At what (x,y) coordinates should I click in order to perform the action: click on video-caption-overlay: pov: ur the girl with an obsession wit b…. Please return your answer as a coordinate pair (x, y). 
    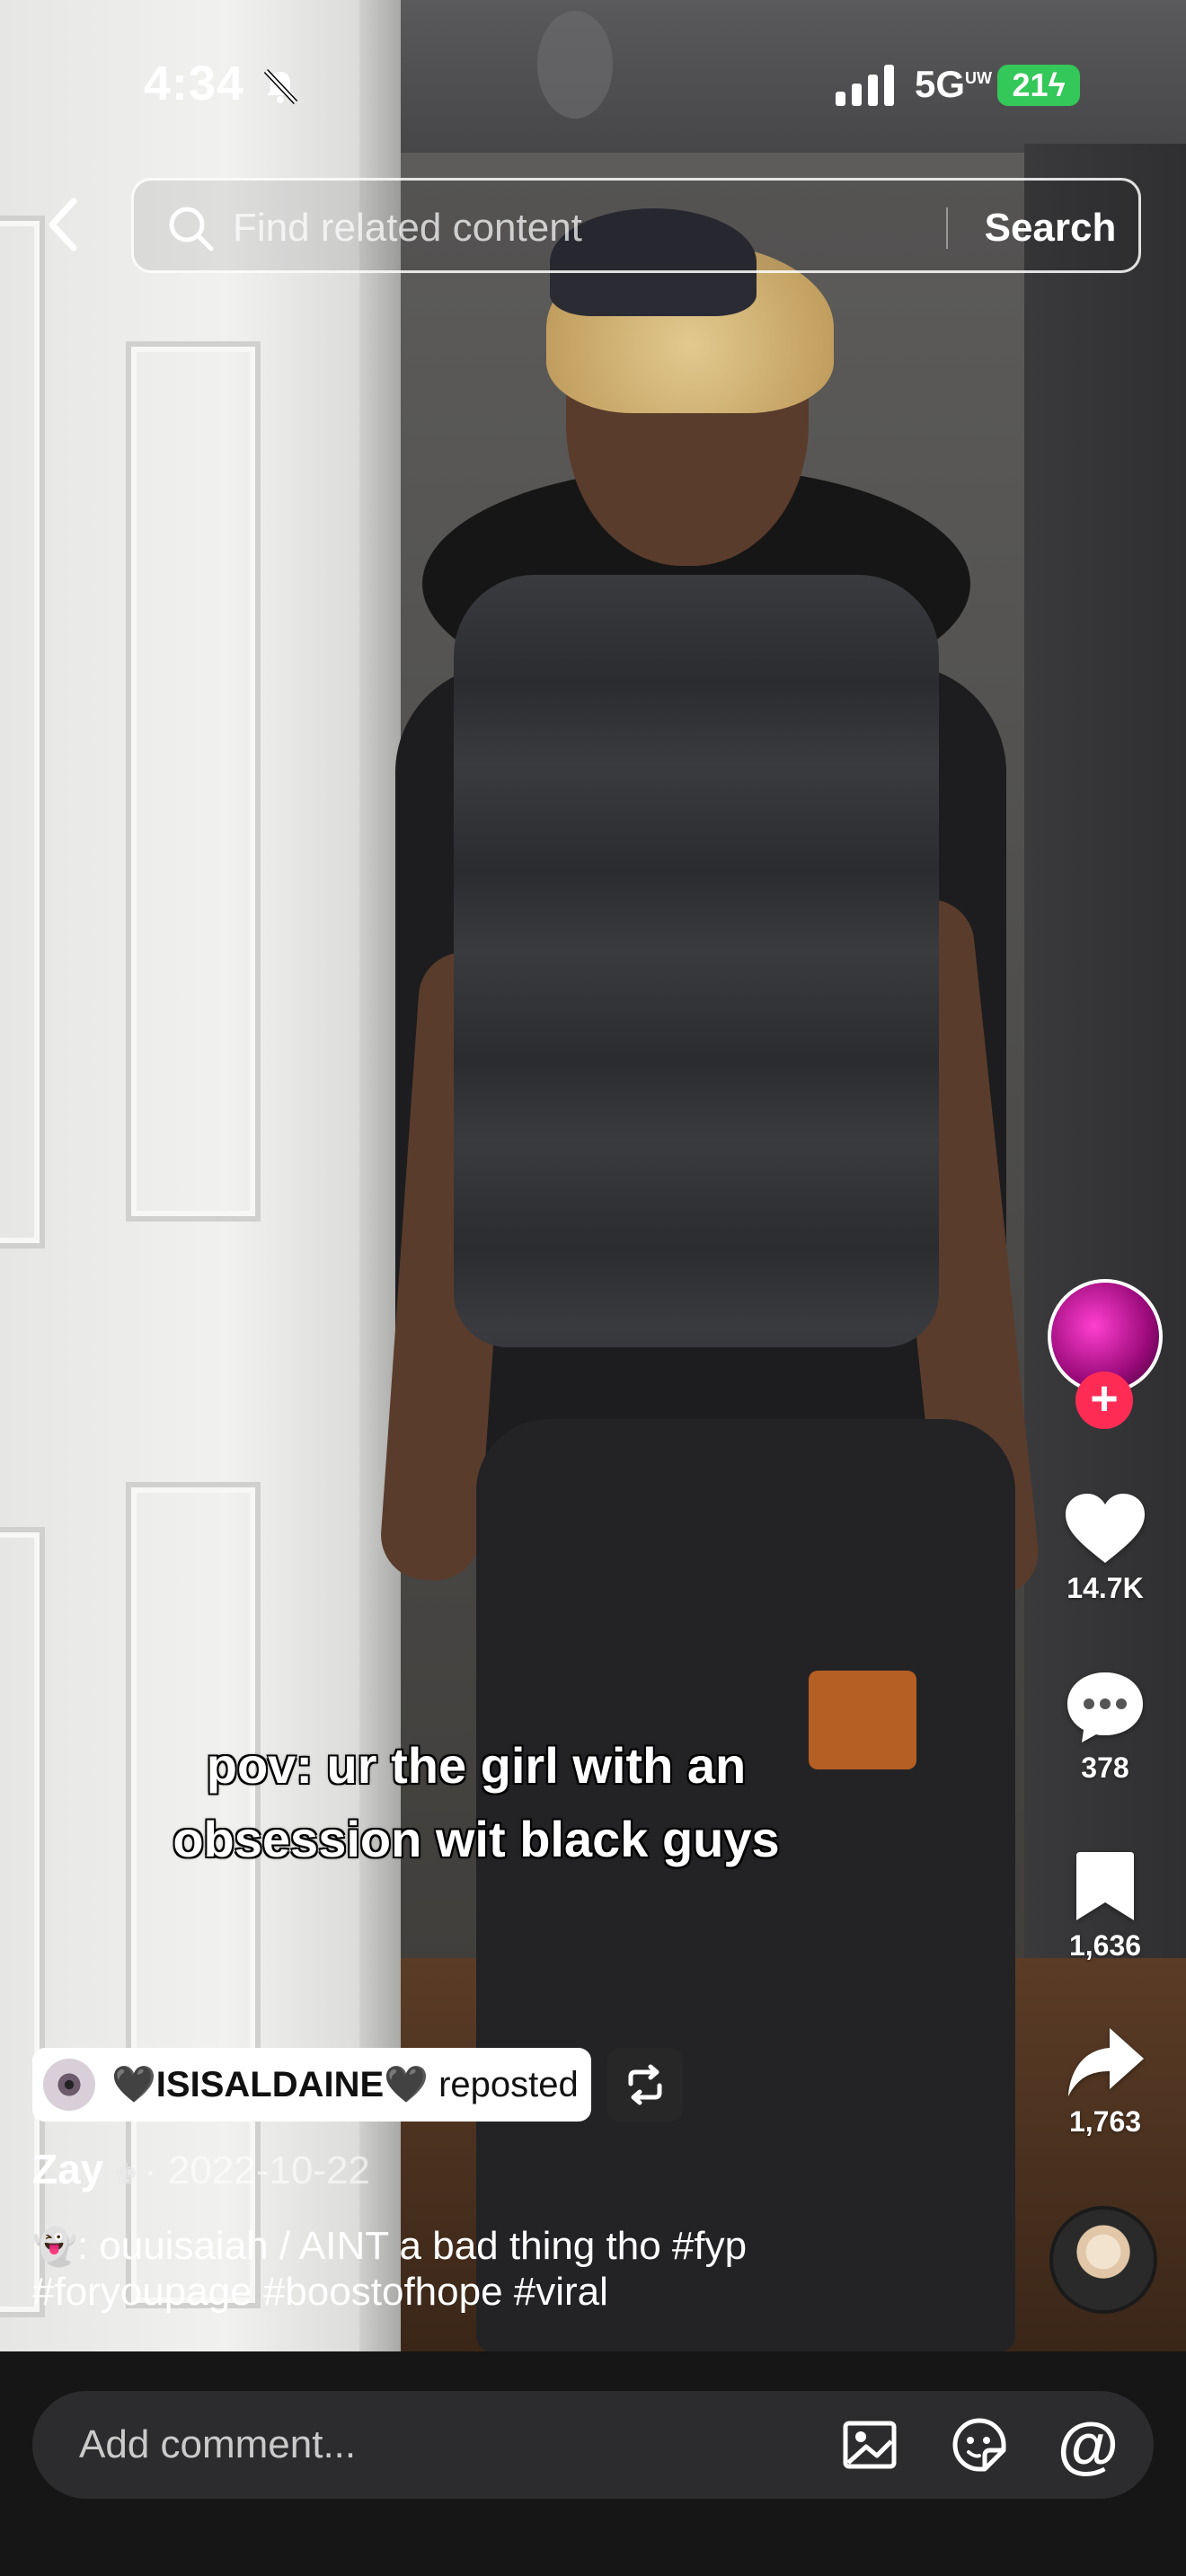
    Looking at the image, I should click on (476, 1802).